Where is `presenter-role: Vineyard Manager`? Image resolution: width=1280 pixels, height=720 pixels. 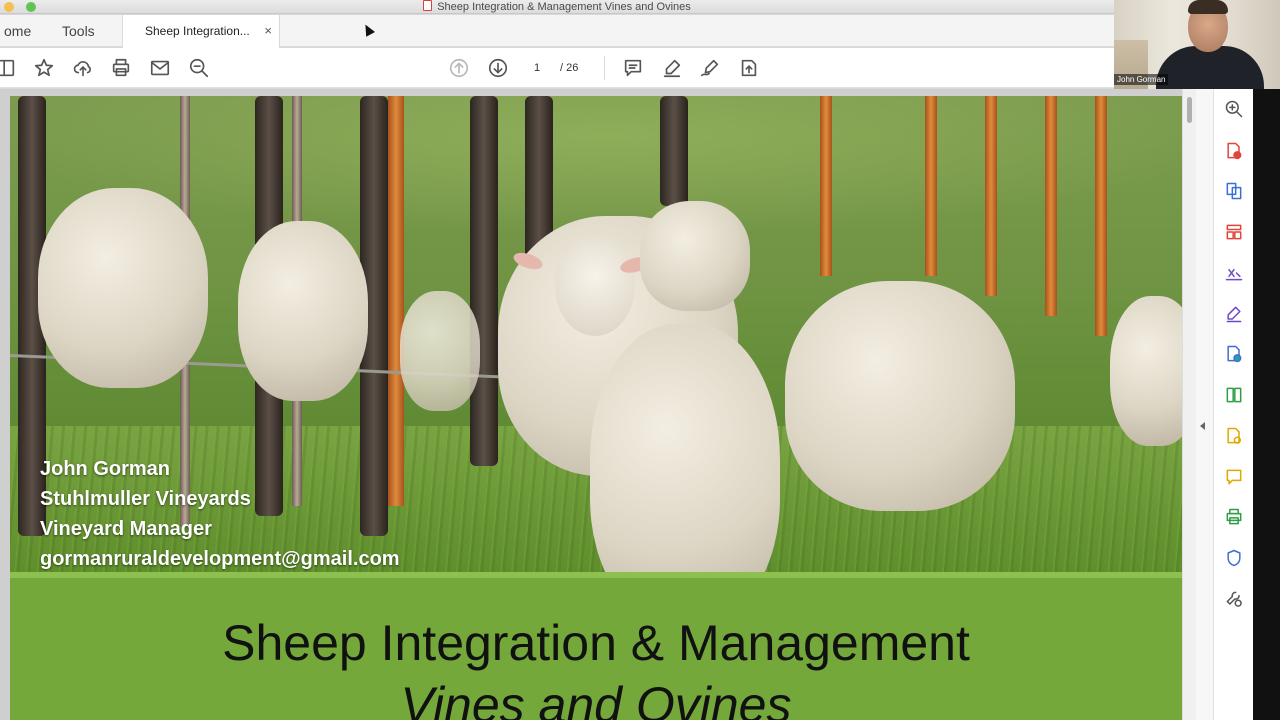
presenter-role: Vineyard Manager is located at coordinates (126, 529).